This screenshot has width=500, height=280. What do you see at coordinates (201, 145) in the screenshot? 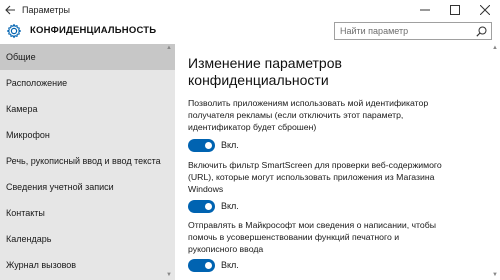
I see `advertising-id-toggle` at bounding box center [201, 145].